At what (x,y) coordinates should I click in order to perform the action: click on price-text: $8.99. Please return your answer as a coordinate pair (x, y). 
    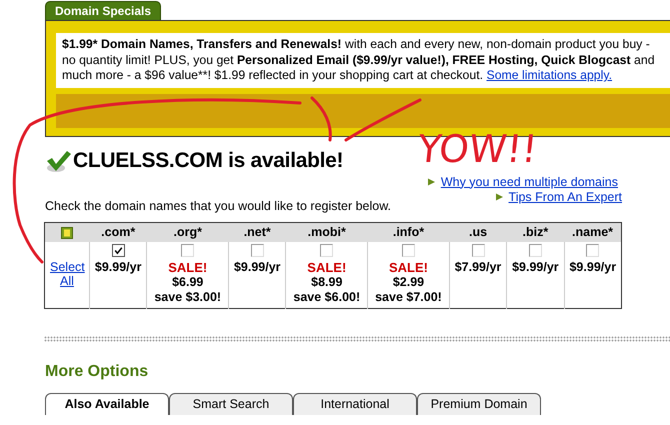
    Looking at the image, I should click on (327, 282).